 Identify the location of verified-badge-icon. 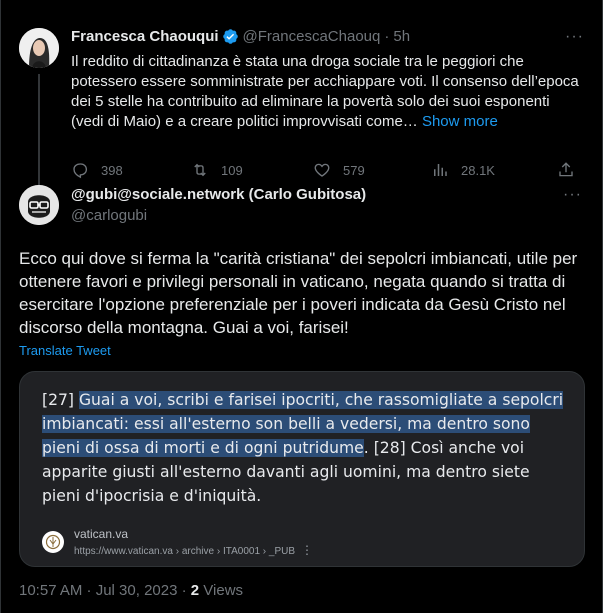
(230, 36).